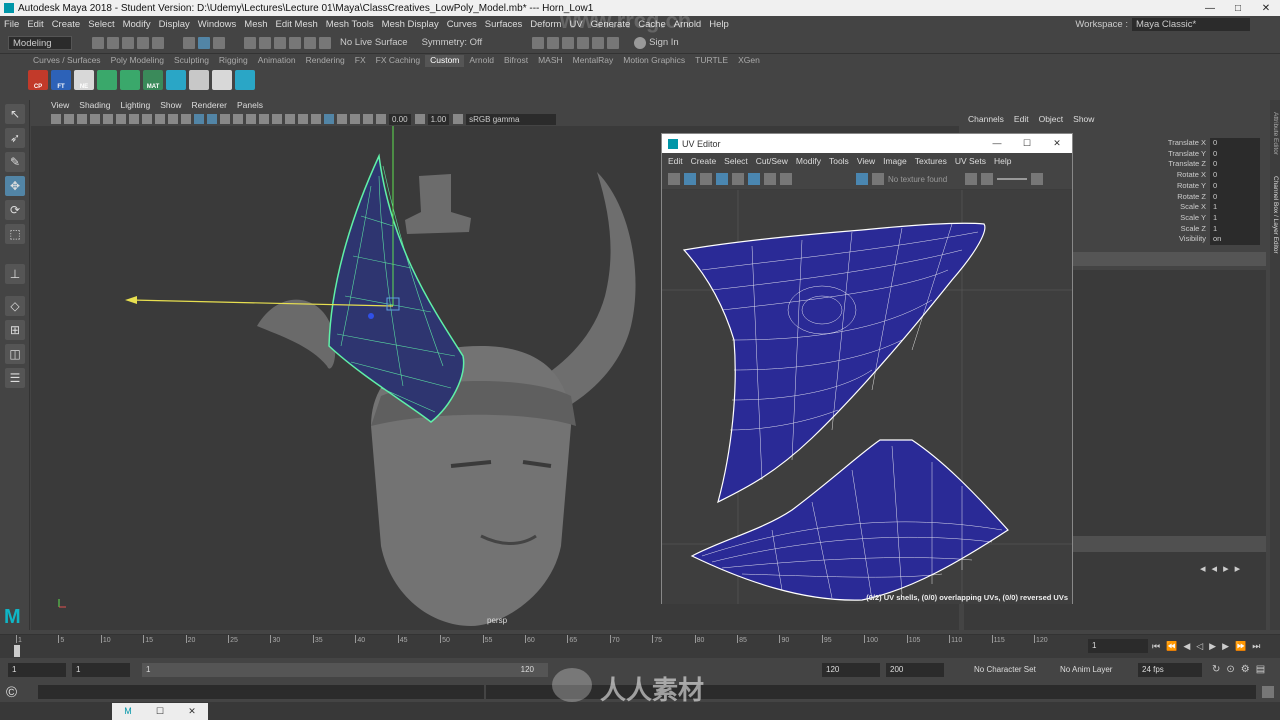  I want to click on colorspace-dropdown: sRGB gamma, so click(511, 119).